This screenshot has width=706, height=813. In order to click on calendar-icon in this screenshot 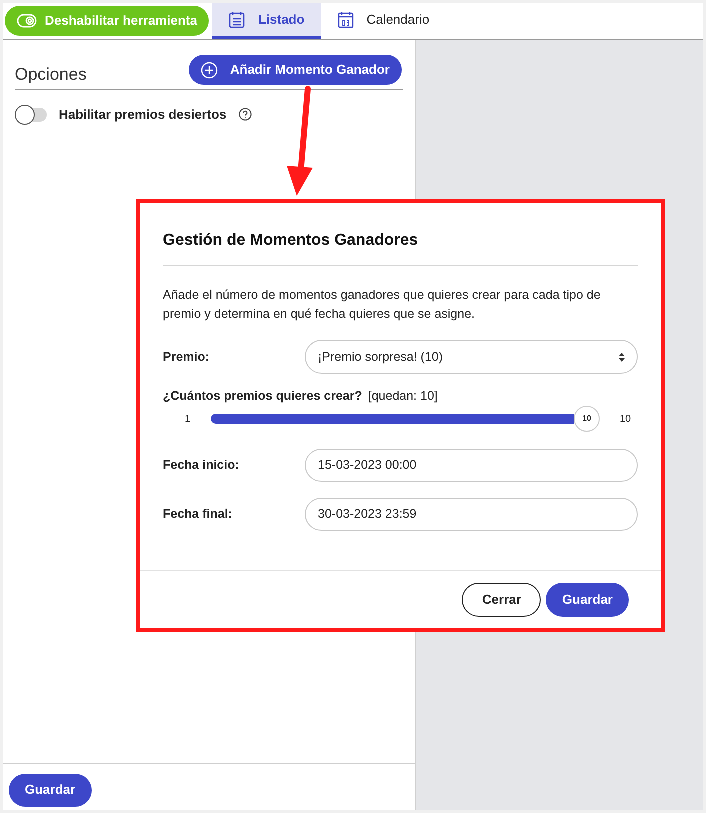, I will do `click(345, 19)`.